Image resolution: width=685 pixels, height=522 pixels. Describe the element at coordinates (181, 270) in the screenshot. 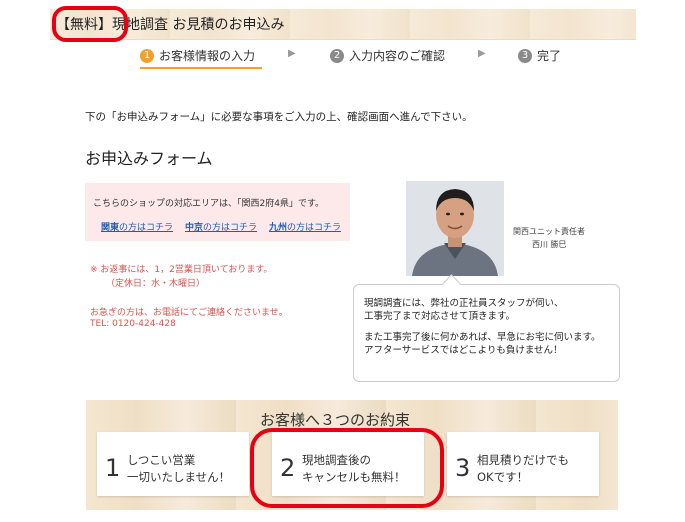

I see `reply-note: ※ お返事には、1，2営業日頂いております。` at that location.